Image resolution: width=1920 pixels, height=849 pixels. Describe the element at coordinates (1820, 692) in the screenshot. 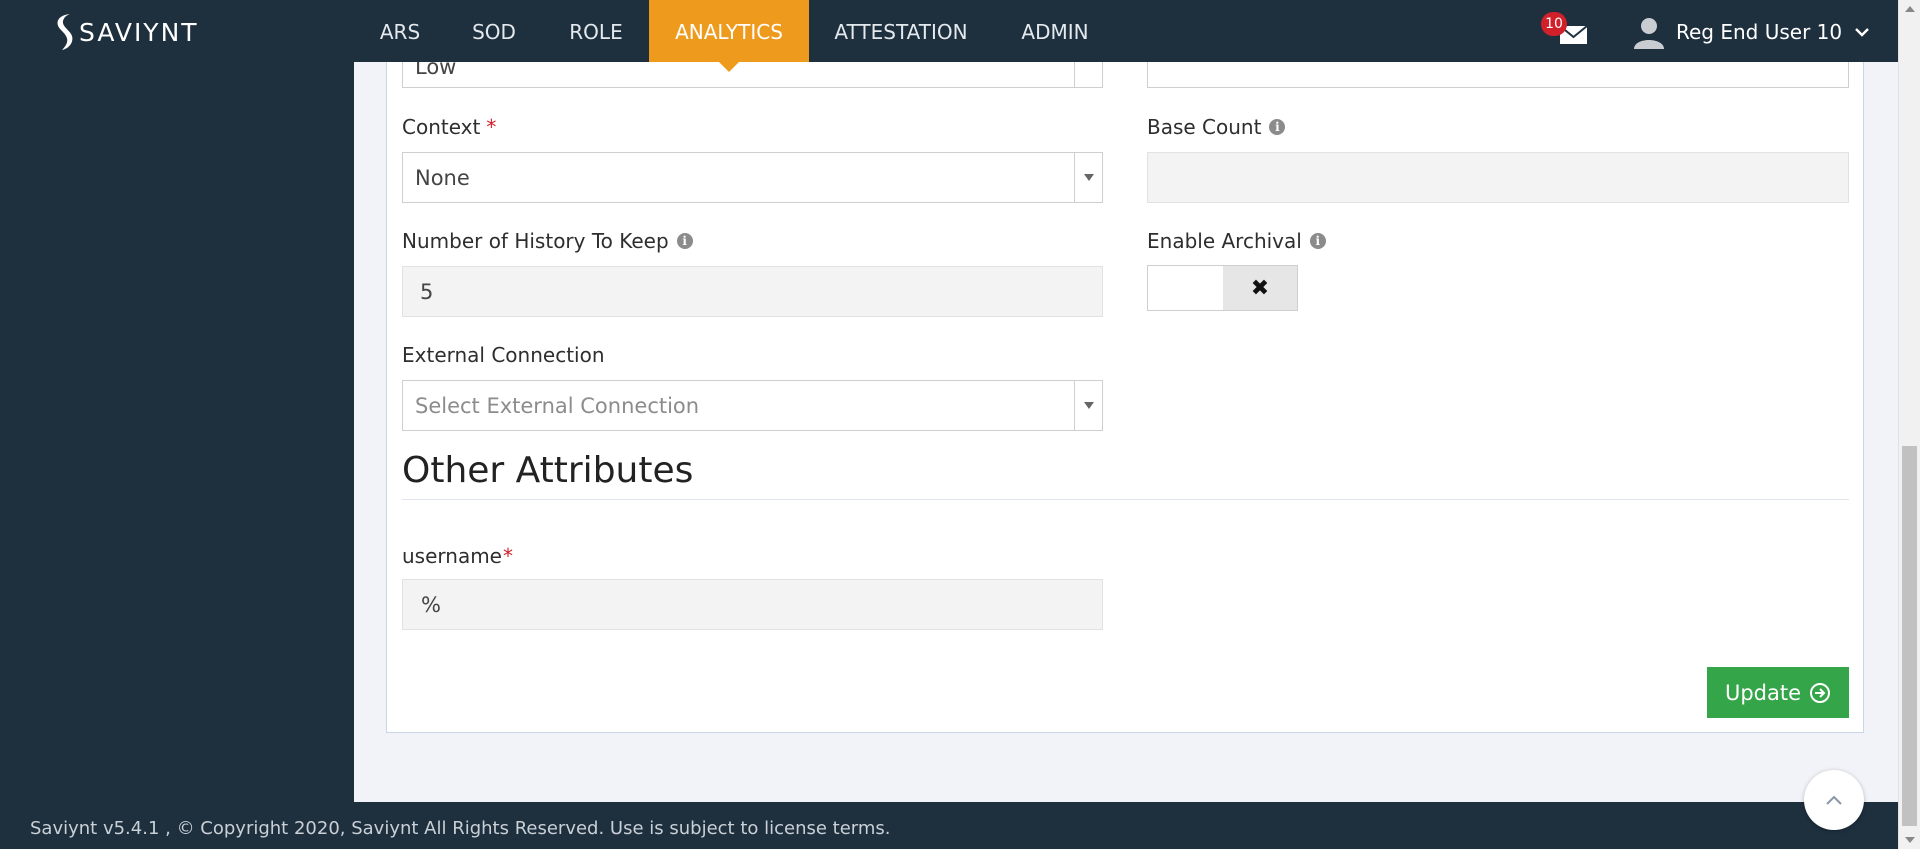

I see `arrow-right-circle-icon` at that location.